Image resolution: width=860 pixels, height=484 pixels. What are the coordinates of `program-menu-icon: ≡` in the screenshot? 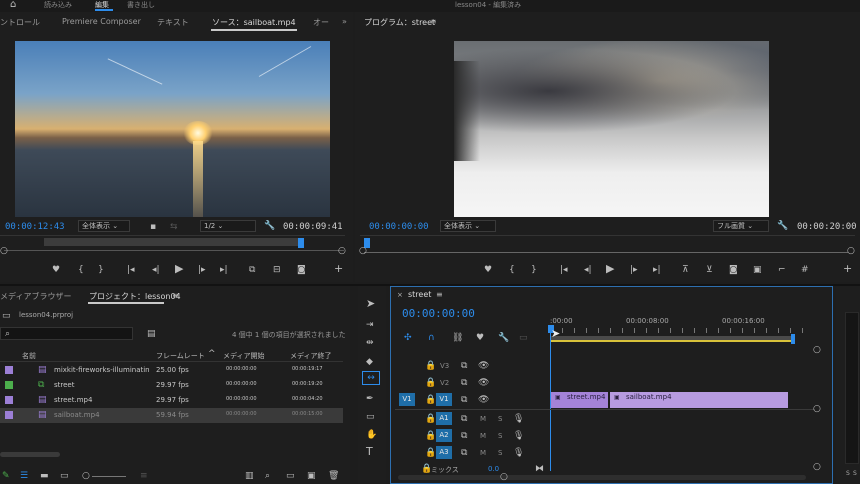 It's located at (433, 21).